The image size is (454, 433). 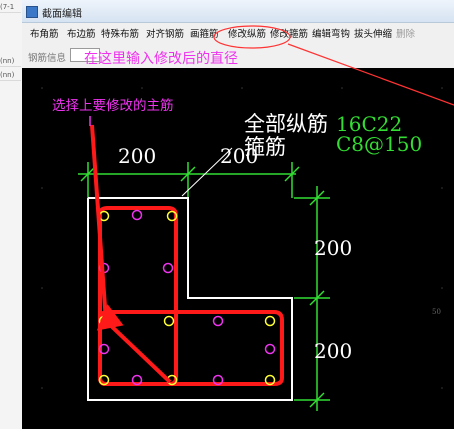 I want to click on window-title: 截面编辑, so click(x=62, y=14).